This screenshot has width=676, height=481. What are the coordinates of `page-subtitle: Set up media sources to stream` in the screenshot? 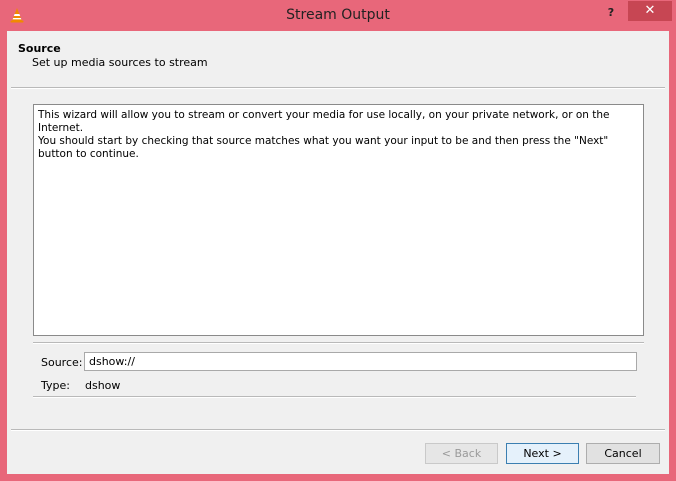 It's located at (120, 62).